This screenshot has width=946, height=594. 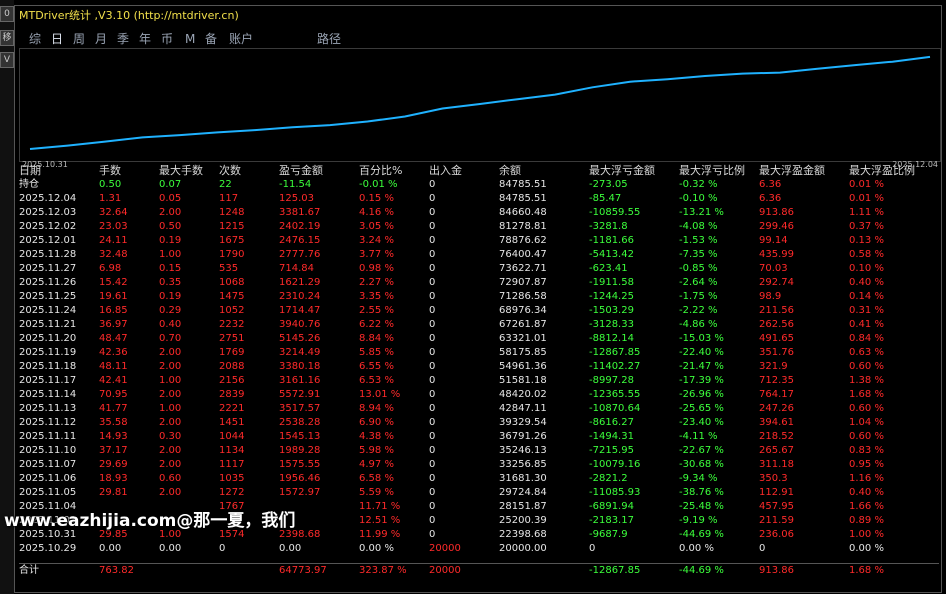 I want to click on header-cell: 最大手数, so click(x=181, y=171).